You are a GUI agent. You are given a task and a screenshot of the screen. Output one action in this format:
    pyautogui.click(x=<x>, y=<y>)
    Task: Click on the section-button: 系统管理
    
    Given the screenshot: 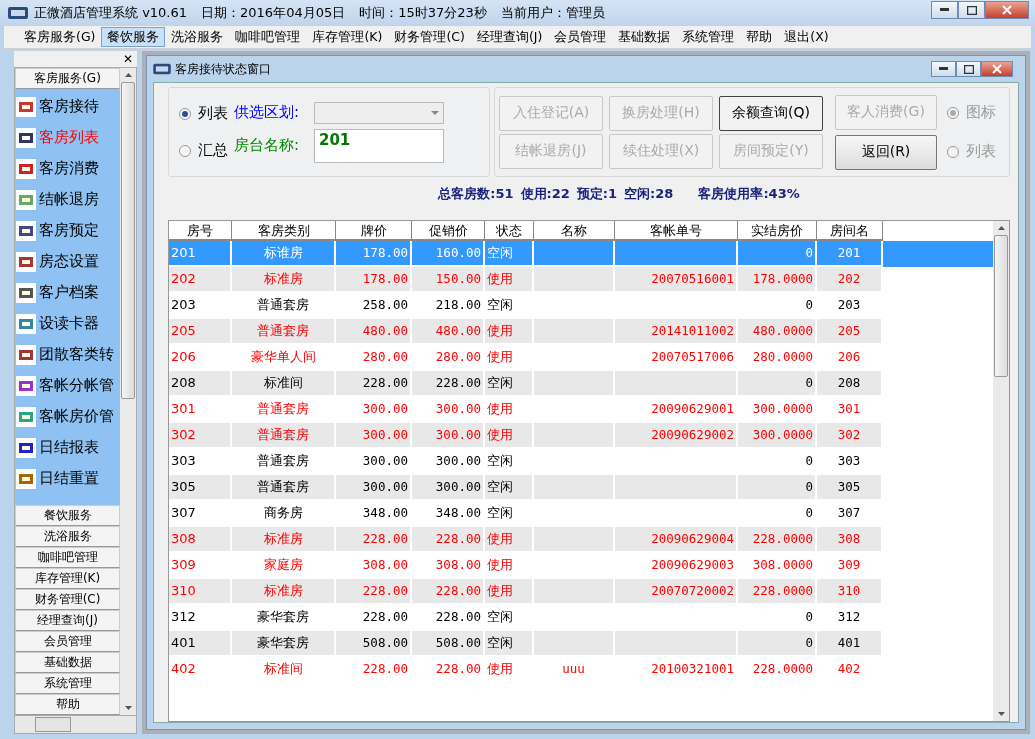 What is the action you would take?
    pyautogui.click(x=67, y=683)
    